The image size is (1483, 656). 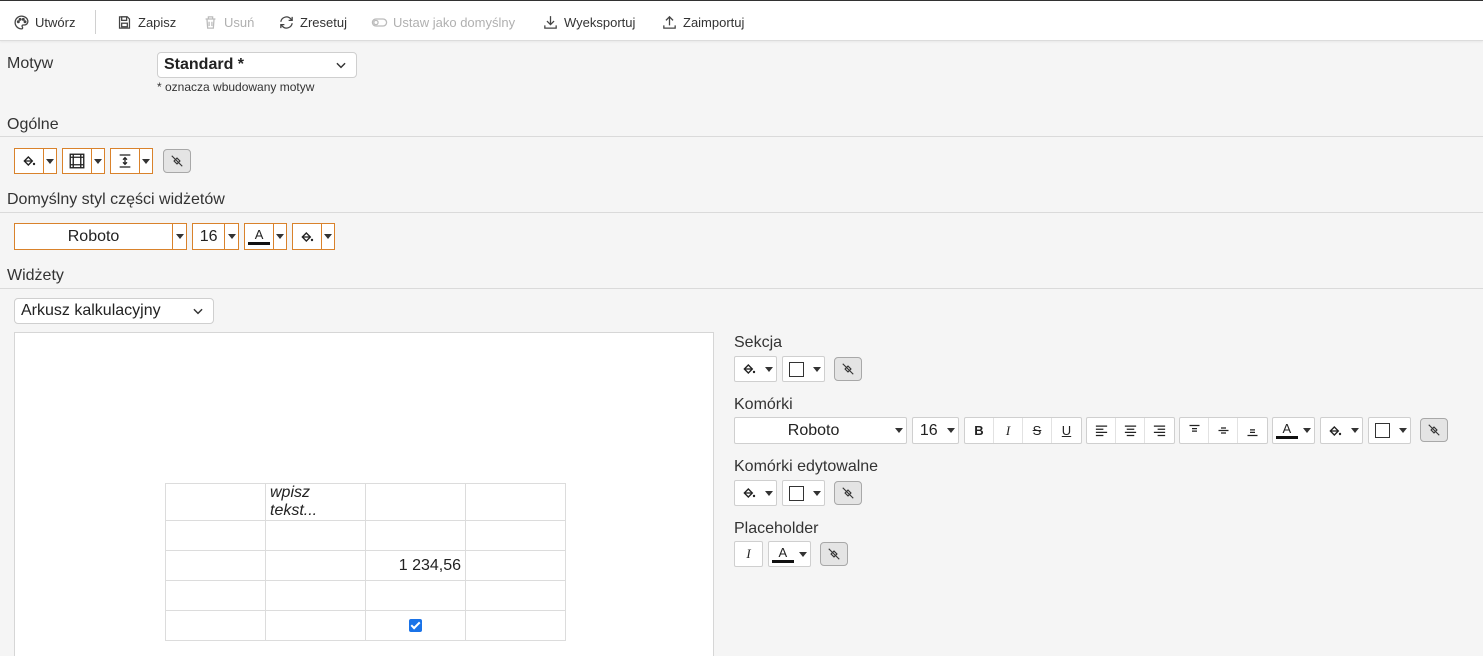 What do you see at coordinates (83, 161) in the screenshot?
I see `general-padding-button` at bounding box center [83, 161].